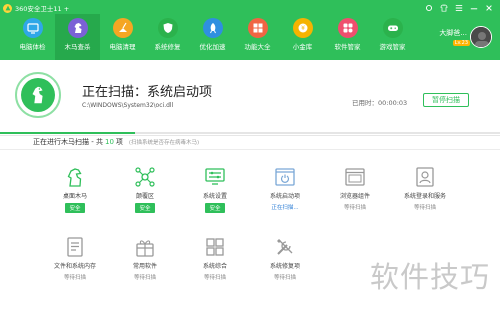 The width and height of the screenshot is (500, 315). I want to click on nav-item-5: 功能大全, so click(257, 37).